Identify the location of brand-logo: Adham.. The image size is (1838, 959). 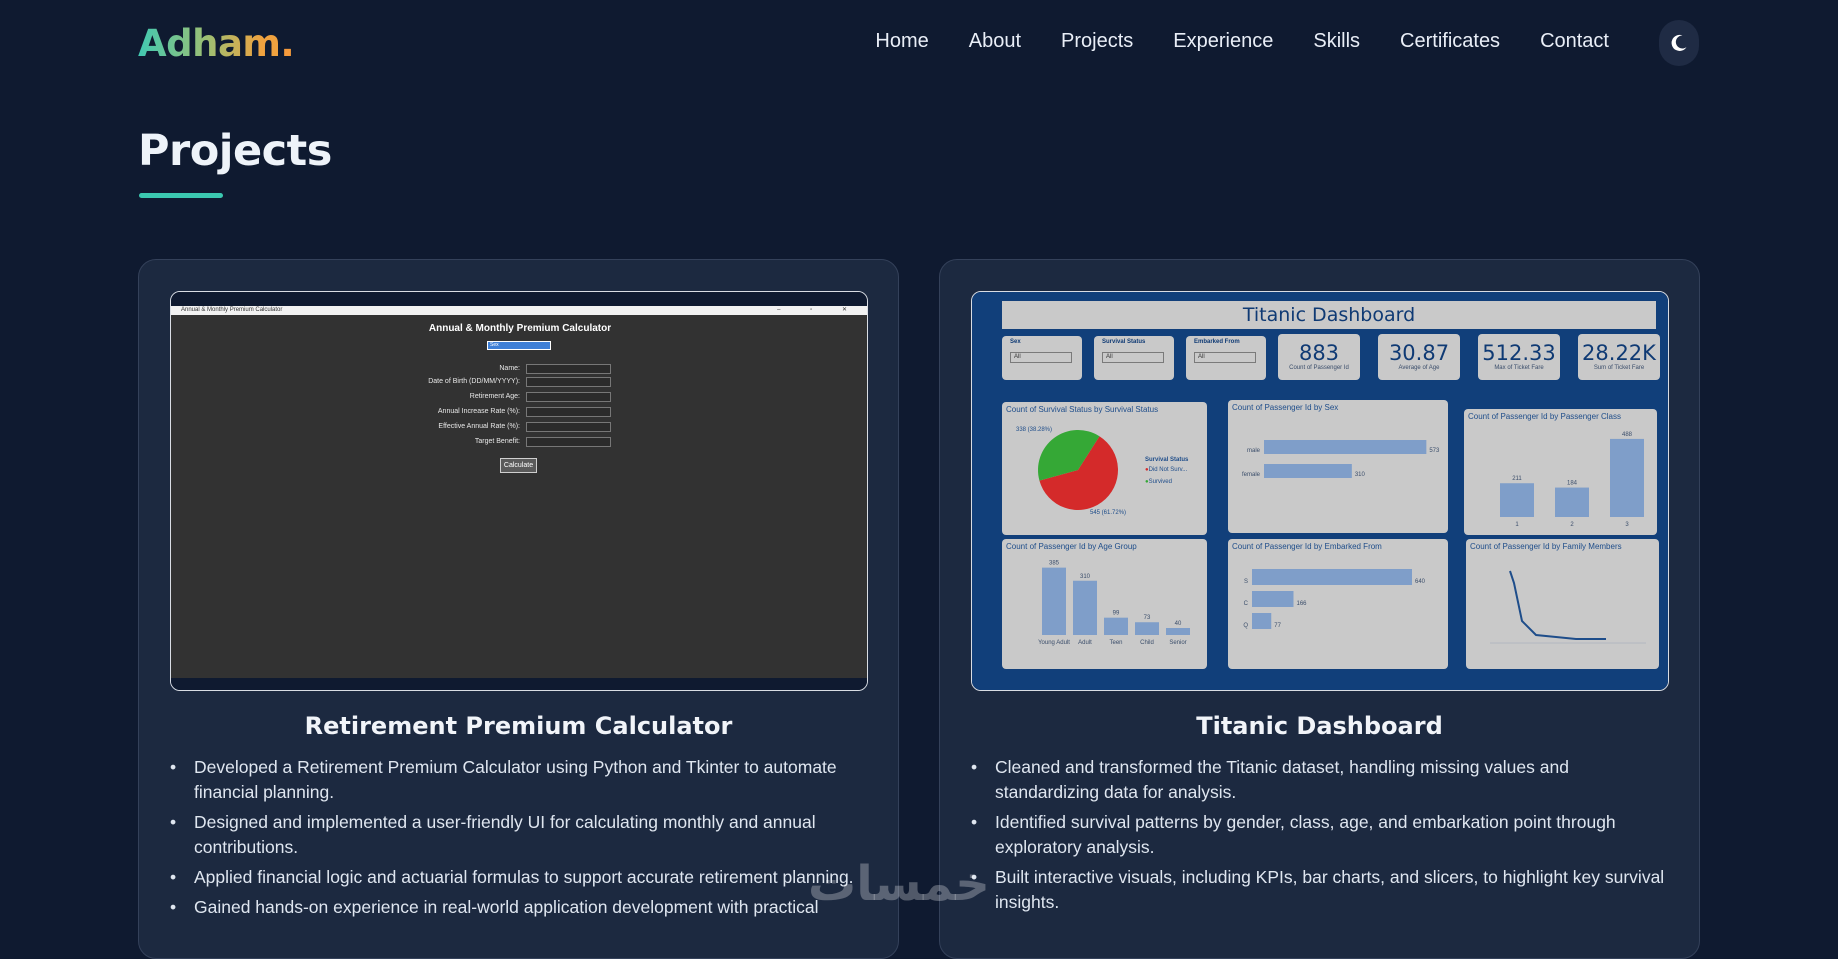
(216, 43).